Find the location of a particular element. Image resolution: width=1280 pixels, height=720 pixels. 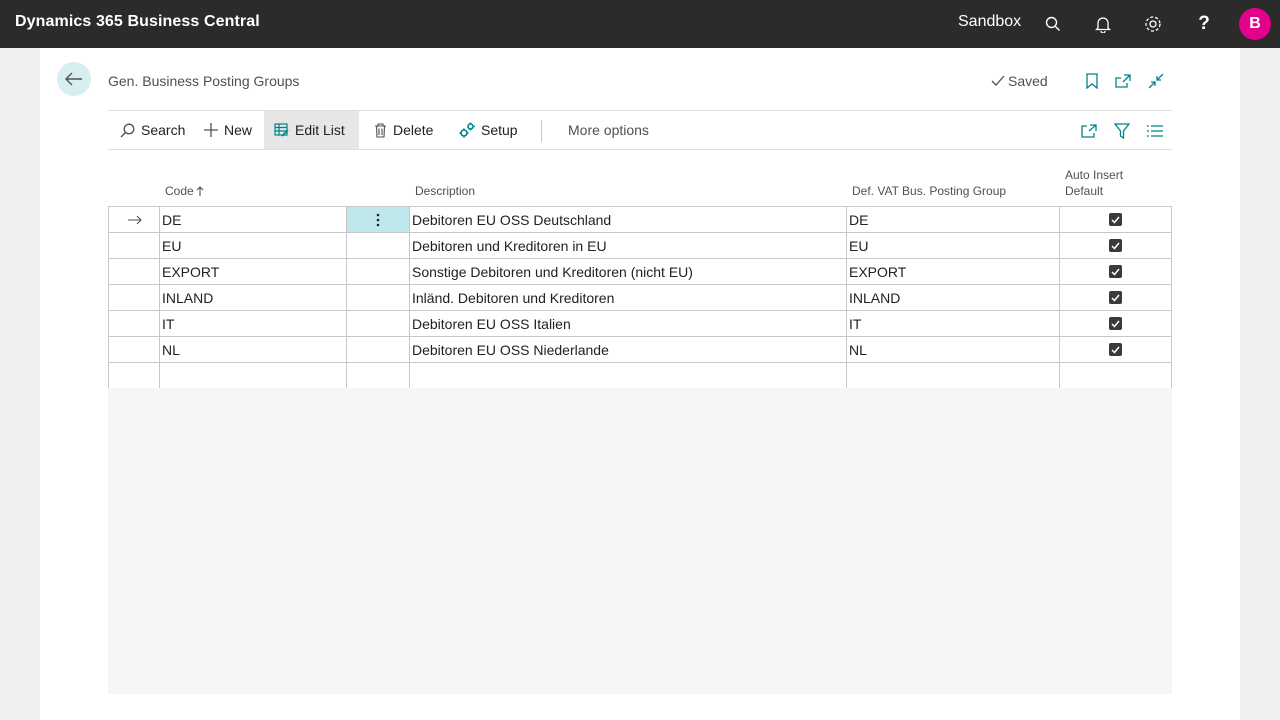

saved-label: Saved is located at coordinates (1028, 81).